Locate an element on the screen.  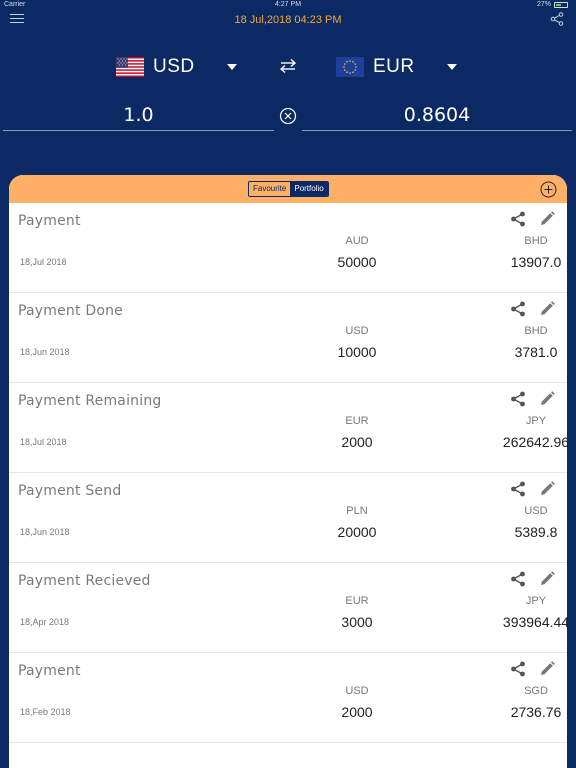
from-currency-label: PLN is located at coordinates (357, 511).